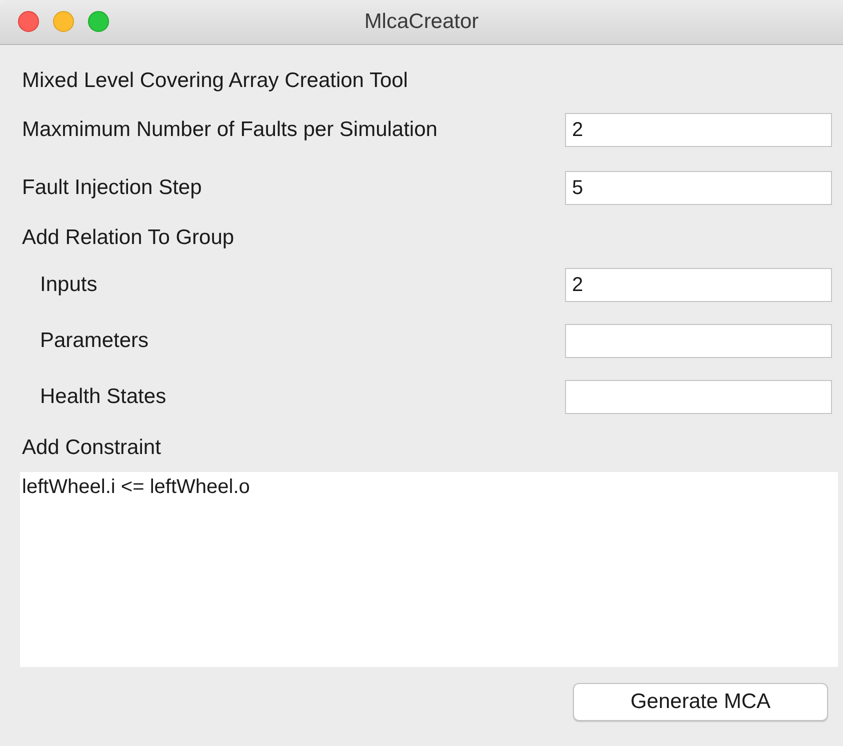 This screenshot has width=843, height=746. Describe the element at coordinates (103, 397) in the screenshot. I see `field-label: Health States` at that location.